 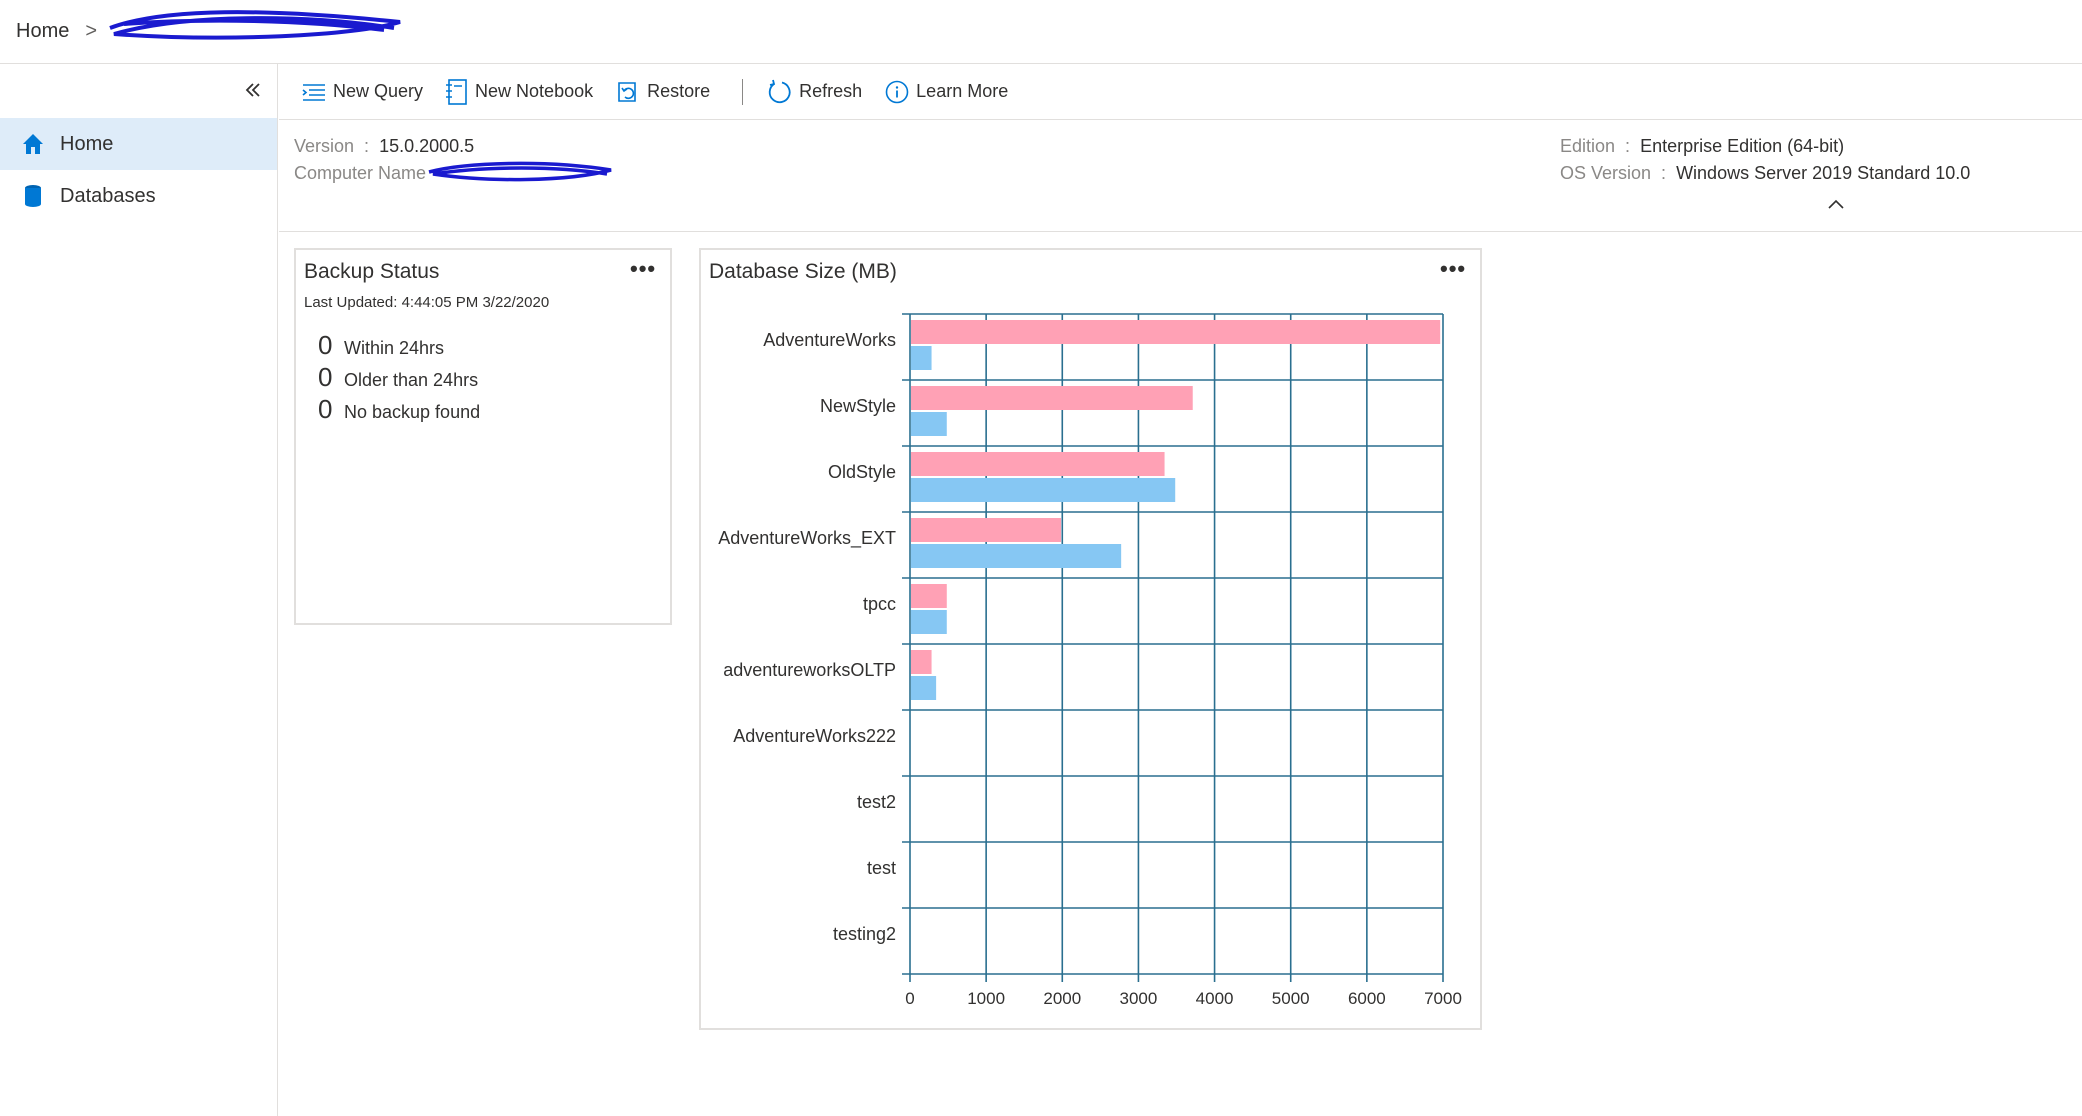 I want to click on edition-label: Edition, so click(x=1588, y=146).